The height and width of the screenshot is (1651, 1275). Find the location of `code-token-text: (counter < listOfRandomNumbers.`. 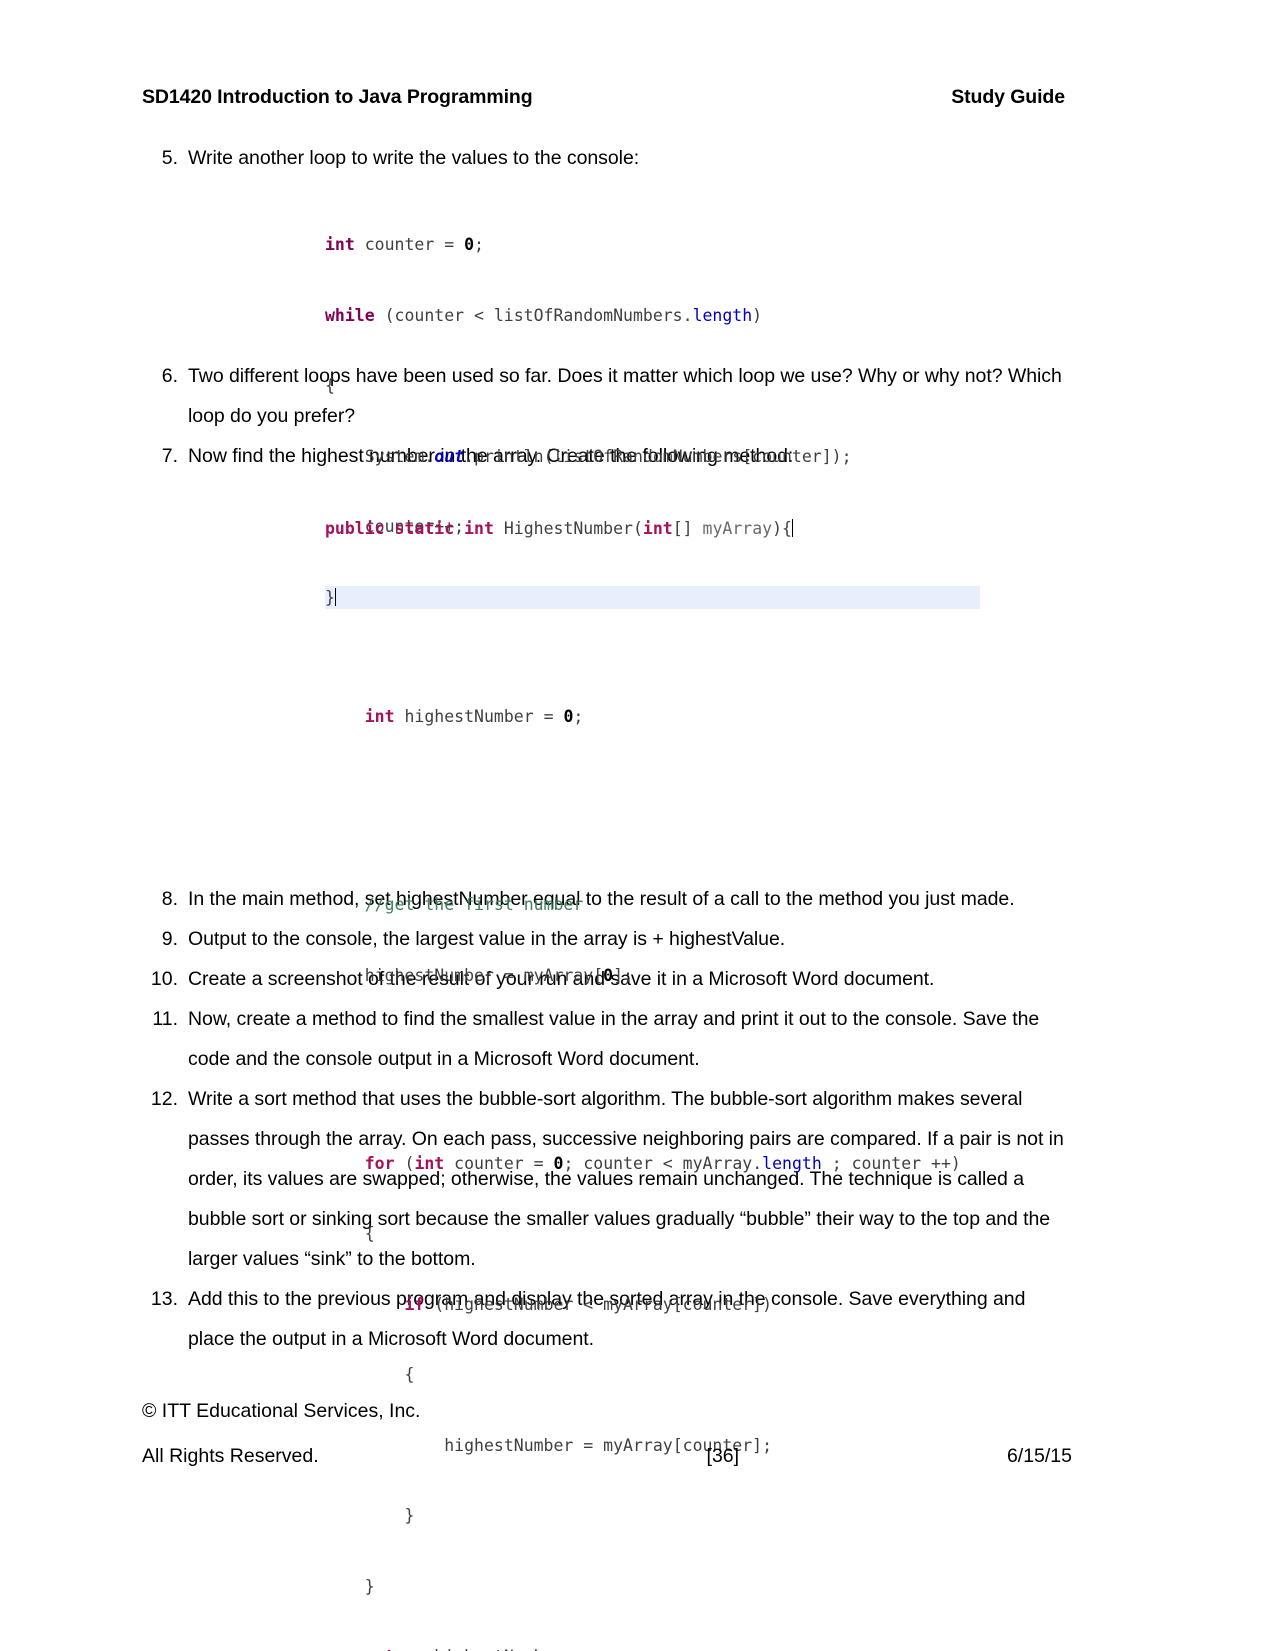

code-token-text: (counter < listOfRandomNumbers. is located at coordinates (533, 315).